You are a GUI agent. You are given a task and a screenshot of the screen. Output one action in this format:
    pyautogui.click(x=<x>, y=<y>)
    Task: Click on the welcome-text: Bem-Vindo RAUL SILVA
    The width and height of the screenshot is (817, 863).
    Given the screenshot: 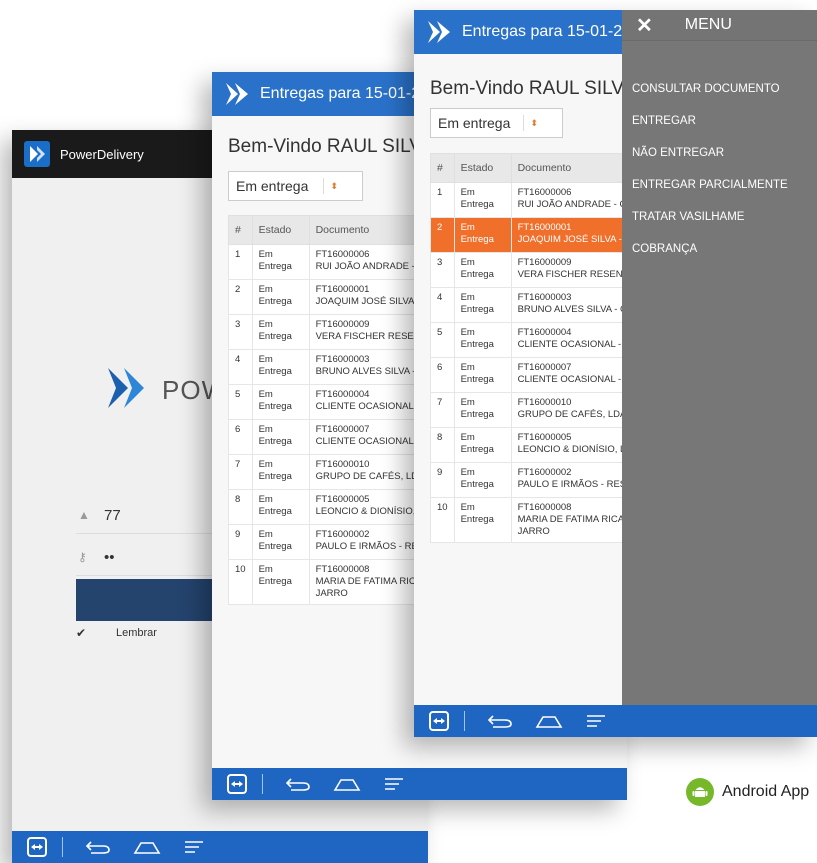 What is the action you would take?
    pyautogui.click(x=533, y=88)
    